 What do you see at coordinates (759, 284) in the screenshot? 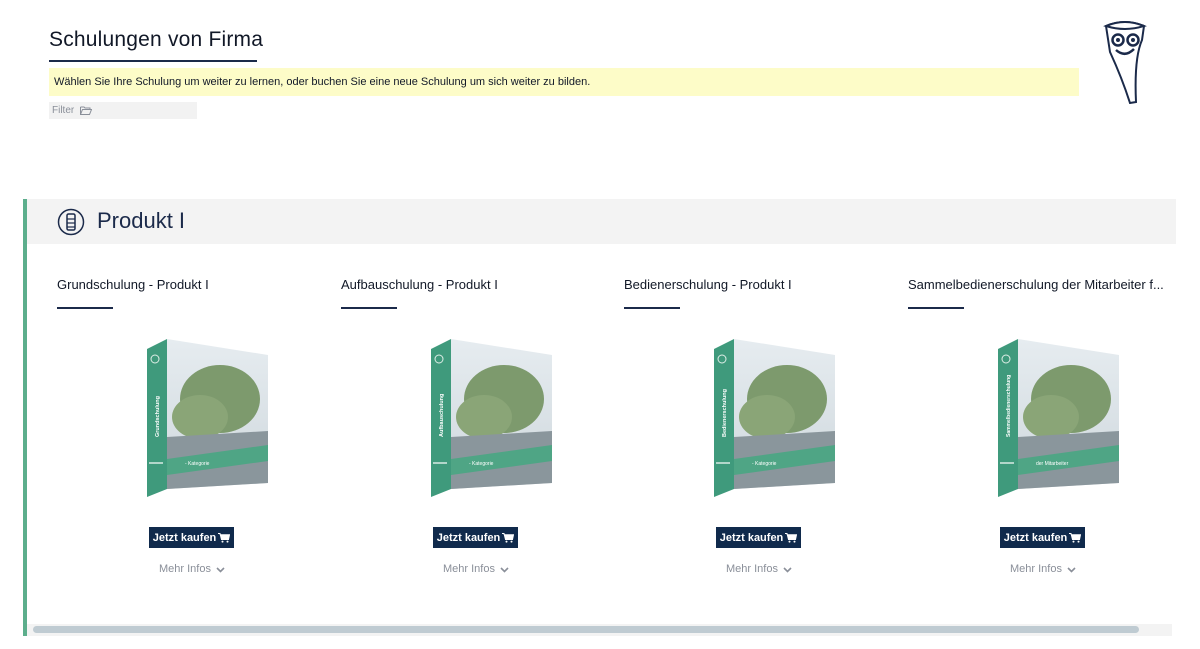
I see `course-title: Bedienerschulung - Produkt I` at bounding box center [759, 284].